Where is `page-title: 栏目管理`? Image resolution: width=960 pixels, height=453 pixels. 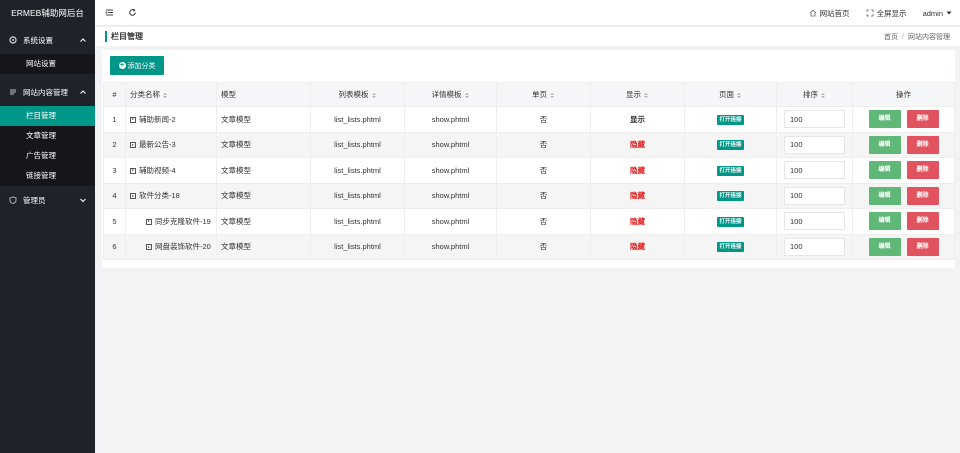 page-title: 栏目管理 is located at coordinates (124, 36).